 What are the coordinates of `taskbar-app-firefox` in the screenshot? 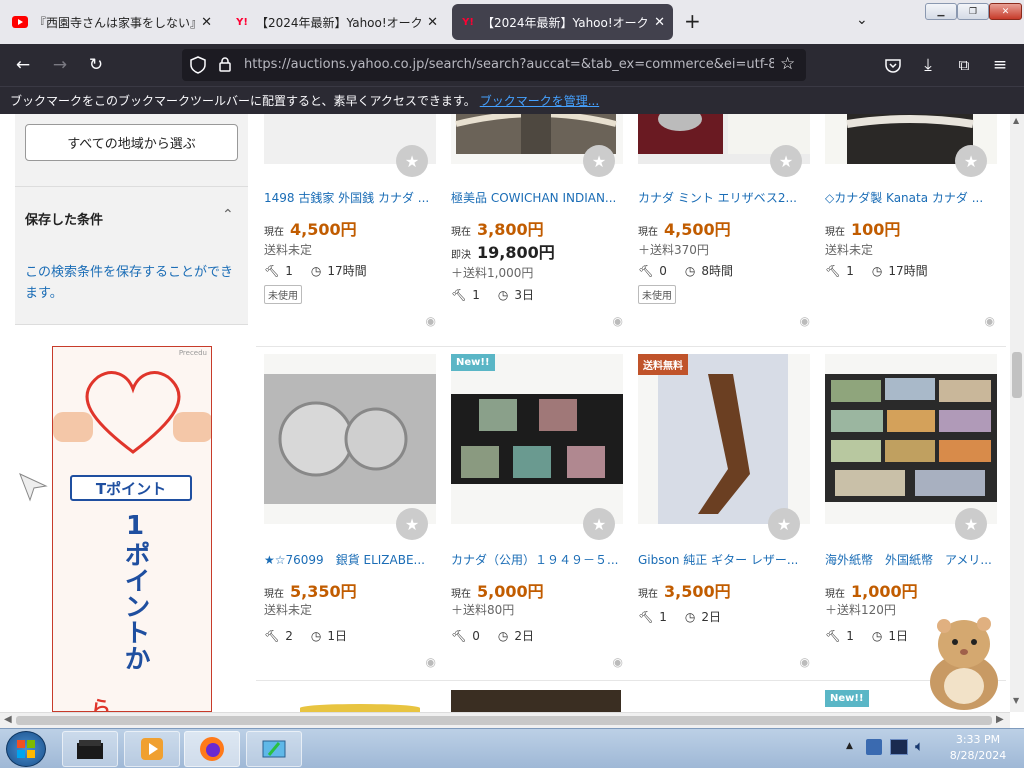 It's located at (212, 749).